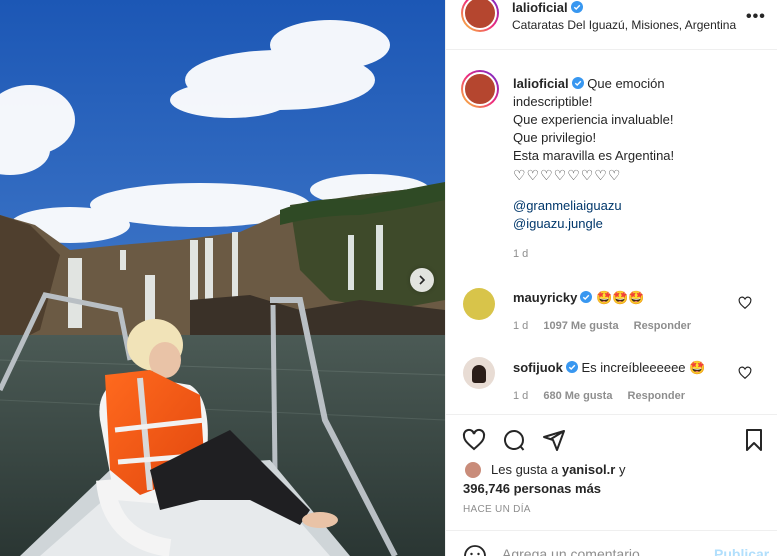 The image size is (777, 556). I want to click on comment-likes: 1097 Me gusta, so click(580, 326).